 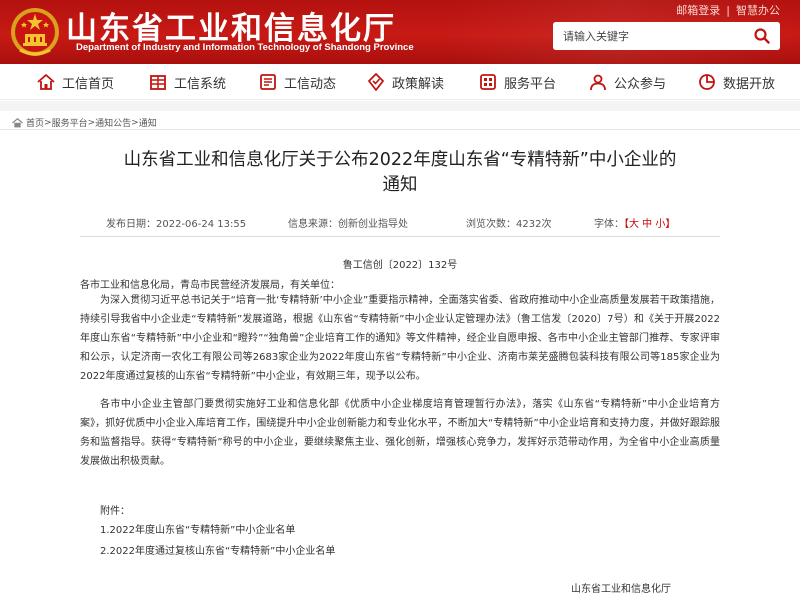 What do you see at coordinates (115, 511) in the screenshot?
I see `attachments-label: 附件：` at bounding box center [115, 511].